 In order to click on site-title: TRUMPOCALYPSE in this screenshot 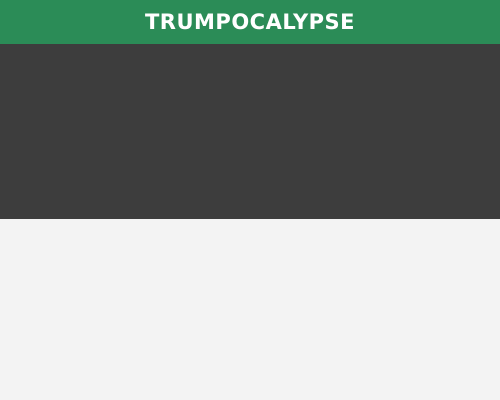, I will do `click(250, 22)`.